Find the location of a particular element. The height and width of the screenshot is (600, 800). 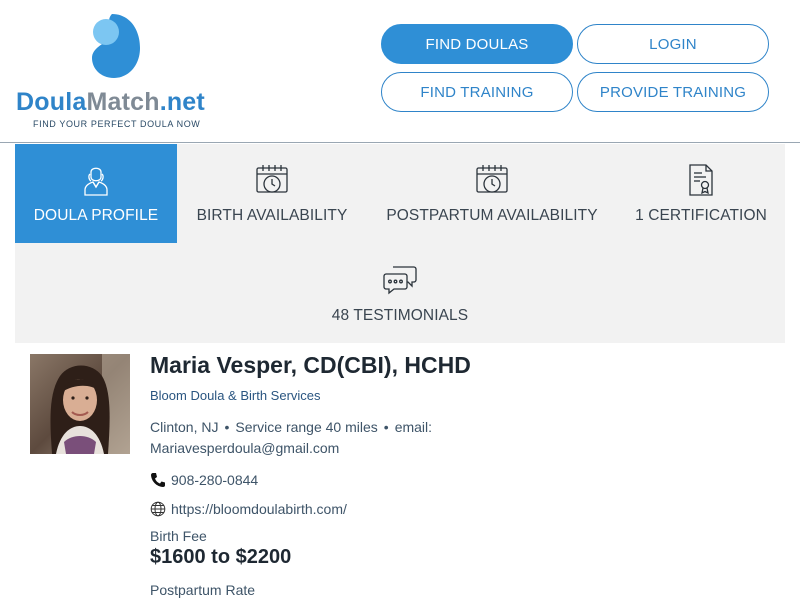

website-row: https://bloomdoulabirth.com/ is located at coordinates (248, 509).